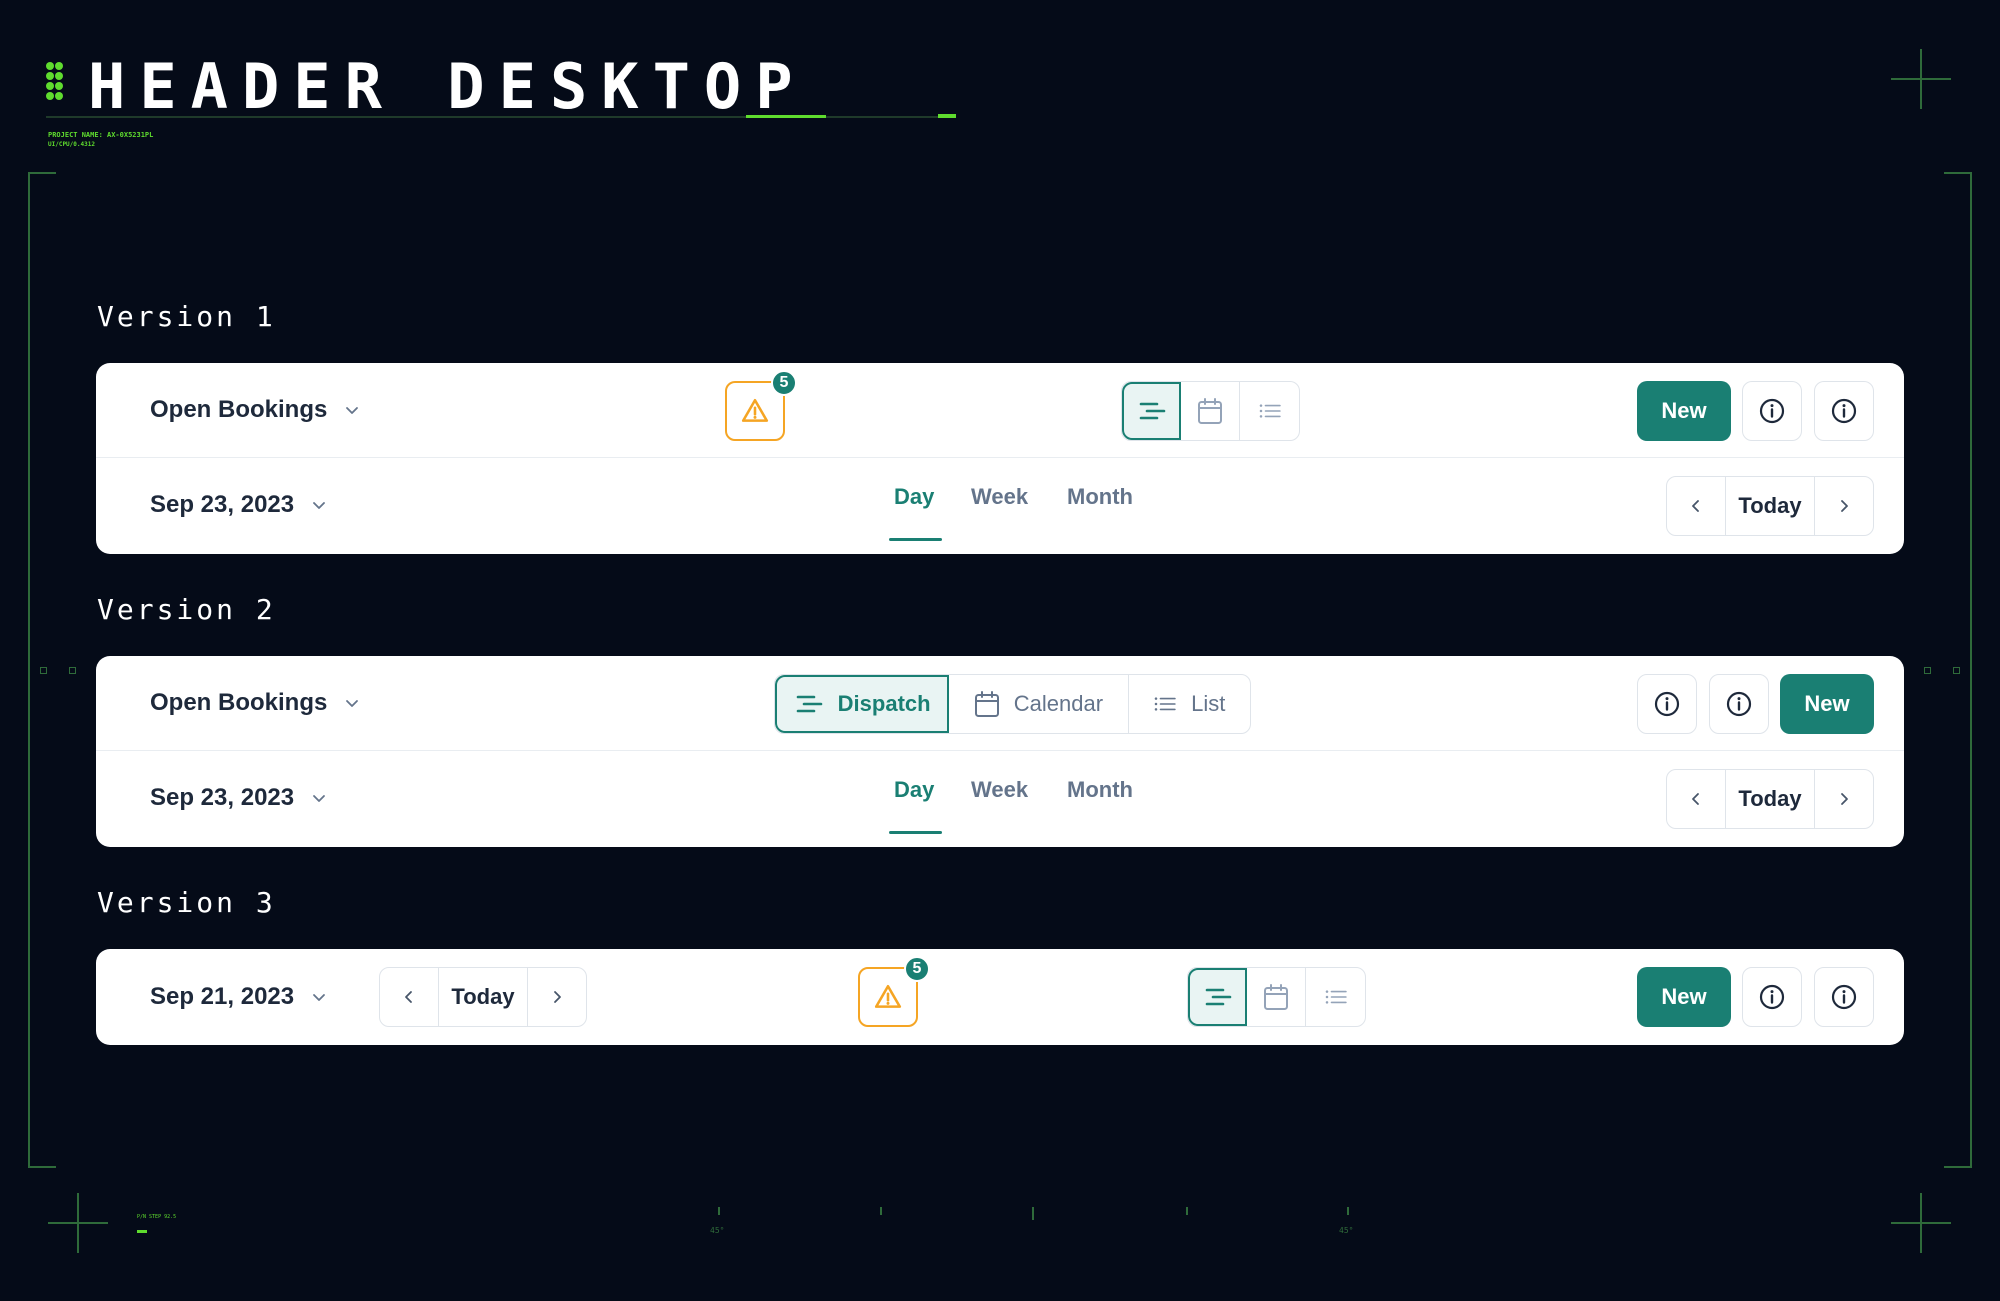 This screenshot has height=1301, width=2000. What do you see at coordinates (1000, 997) in the screenshot?
I see `header-panel-v3: Sep 21, 2023 Today 5 New` at bounding box center [1000, 997].